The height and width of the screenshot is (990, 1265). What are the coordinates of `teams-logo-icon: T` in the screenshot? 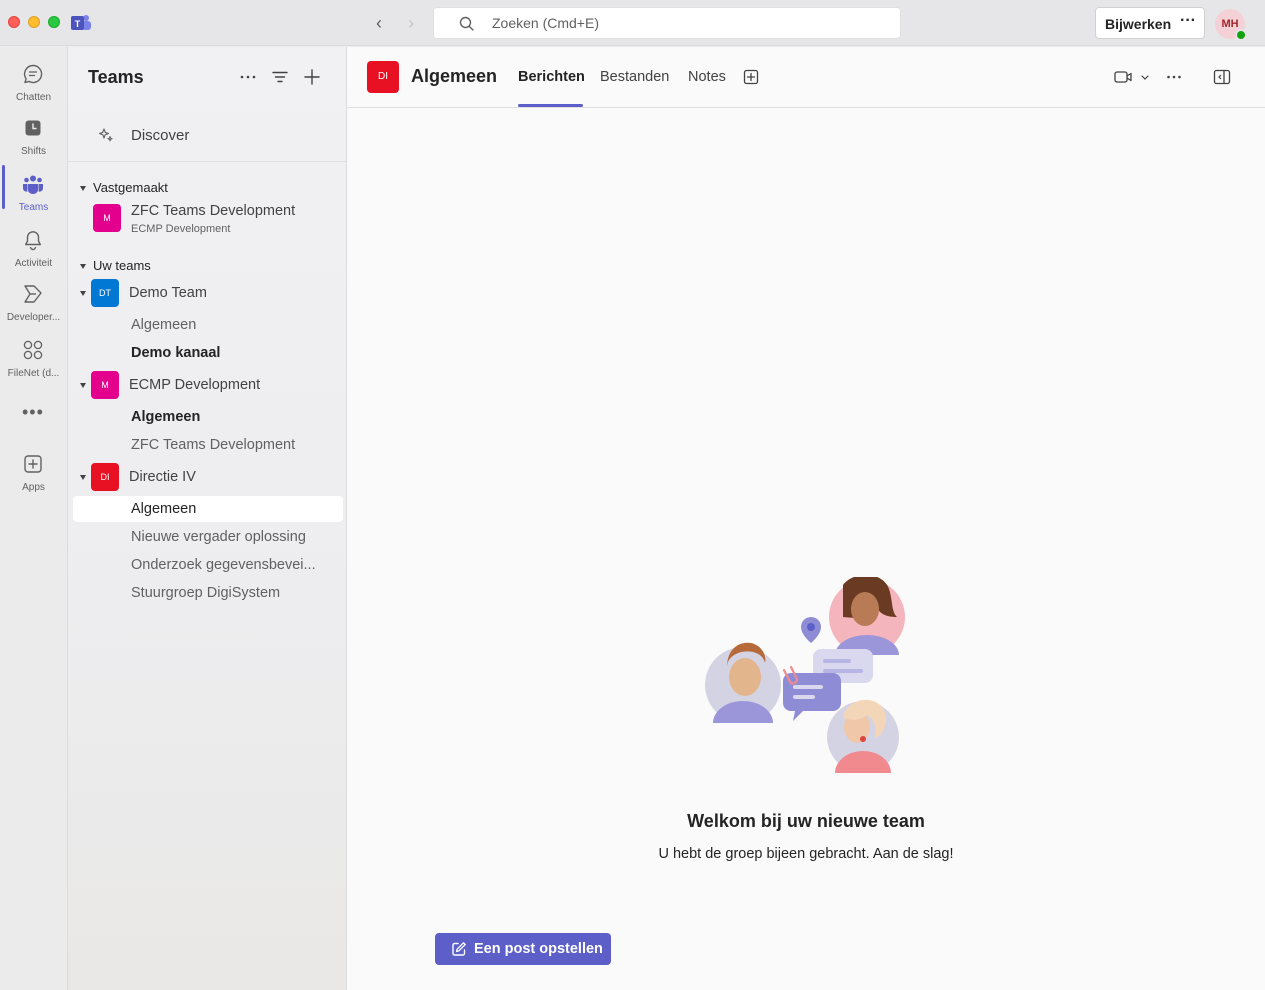 It's located at (81, 22).